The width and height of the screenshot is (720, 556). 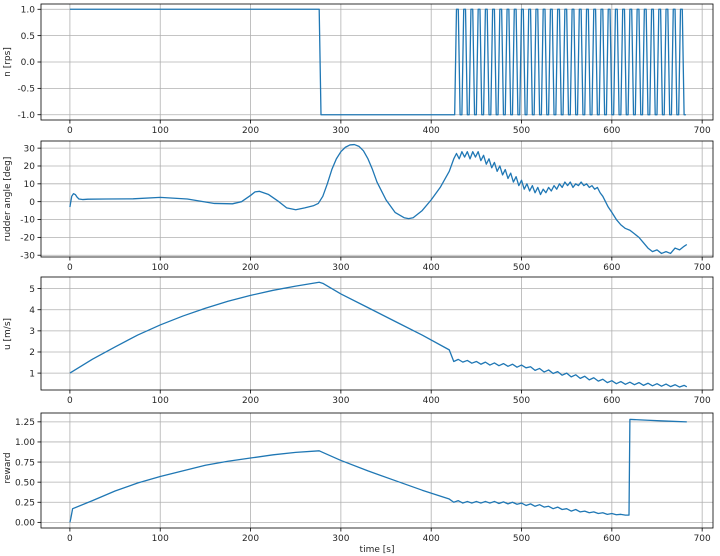 I want to click on y-tick-label: 0.0, so click(x=28, y=63).